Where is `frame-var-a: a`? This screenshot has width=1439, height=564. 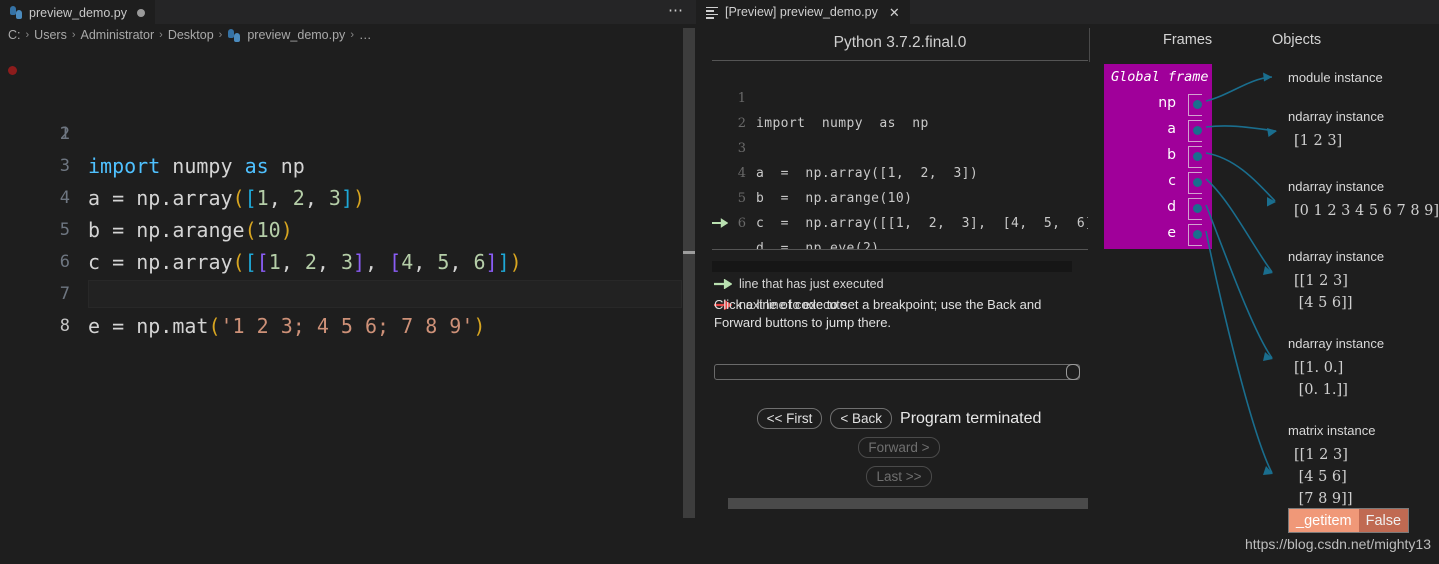 frame-var-a: a is located at coordinates (1171, 129).